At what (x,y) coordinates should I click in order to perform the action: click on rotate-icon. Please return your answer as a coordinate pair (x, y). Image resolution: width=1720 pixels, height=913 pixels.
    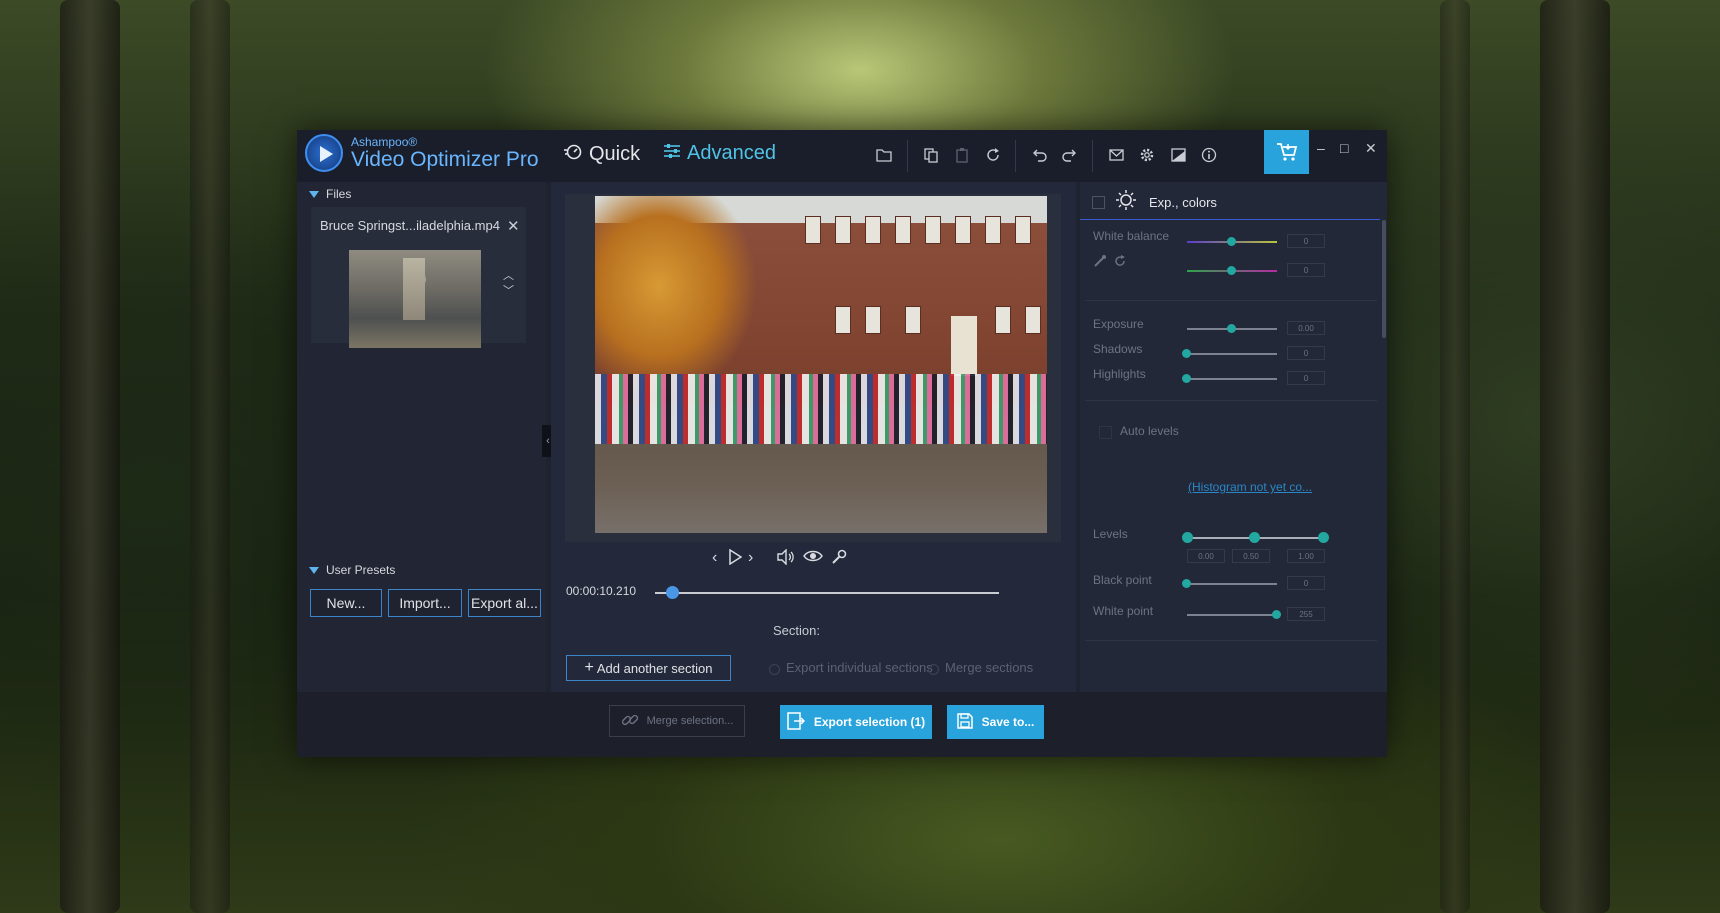
    Looking at the image, I should click on (993, 155).